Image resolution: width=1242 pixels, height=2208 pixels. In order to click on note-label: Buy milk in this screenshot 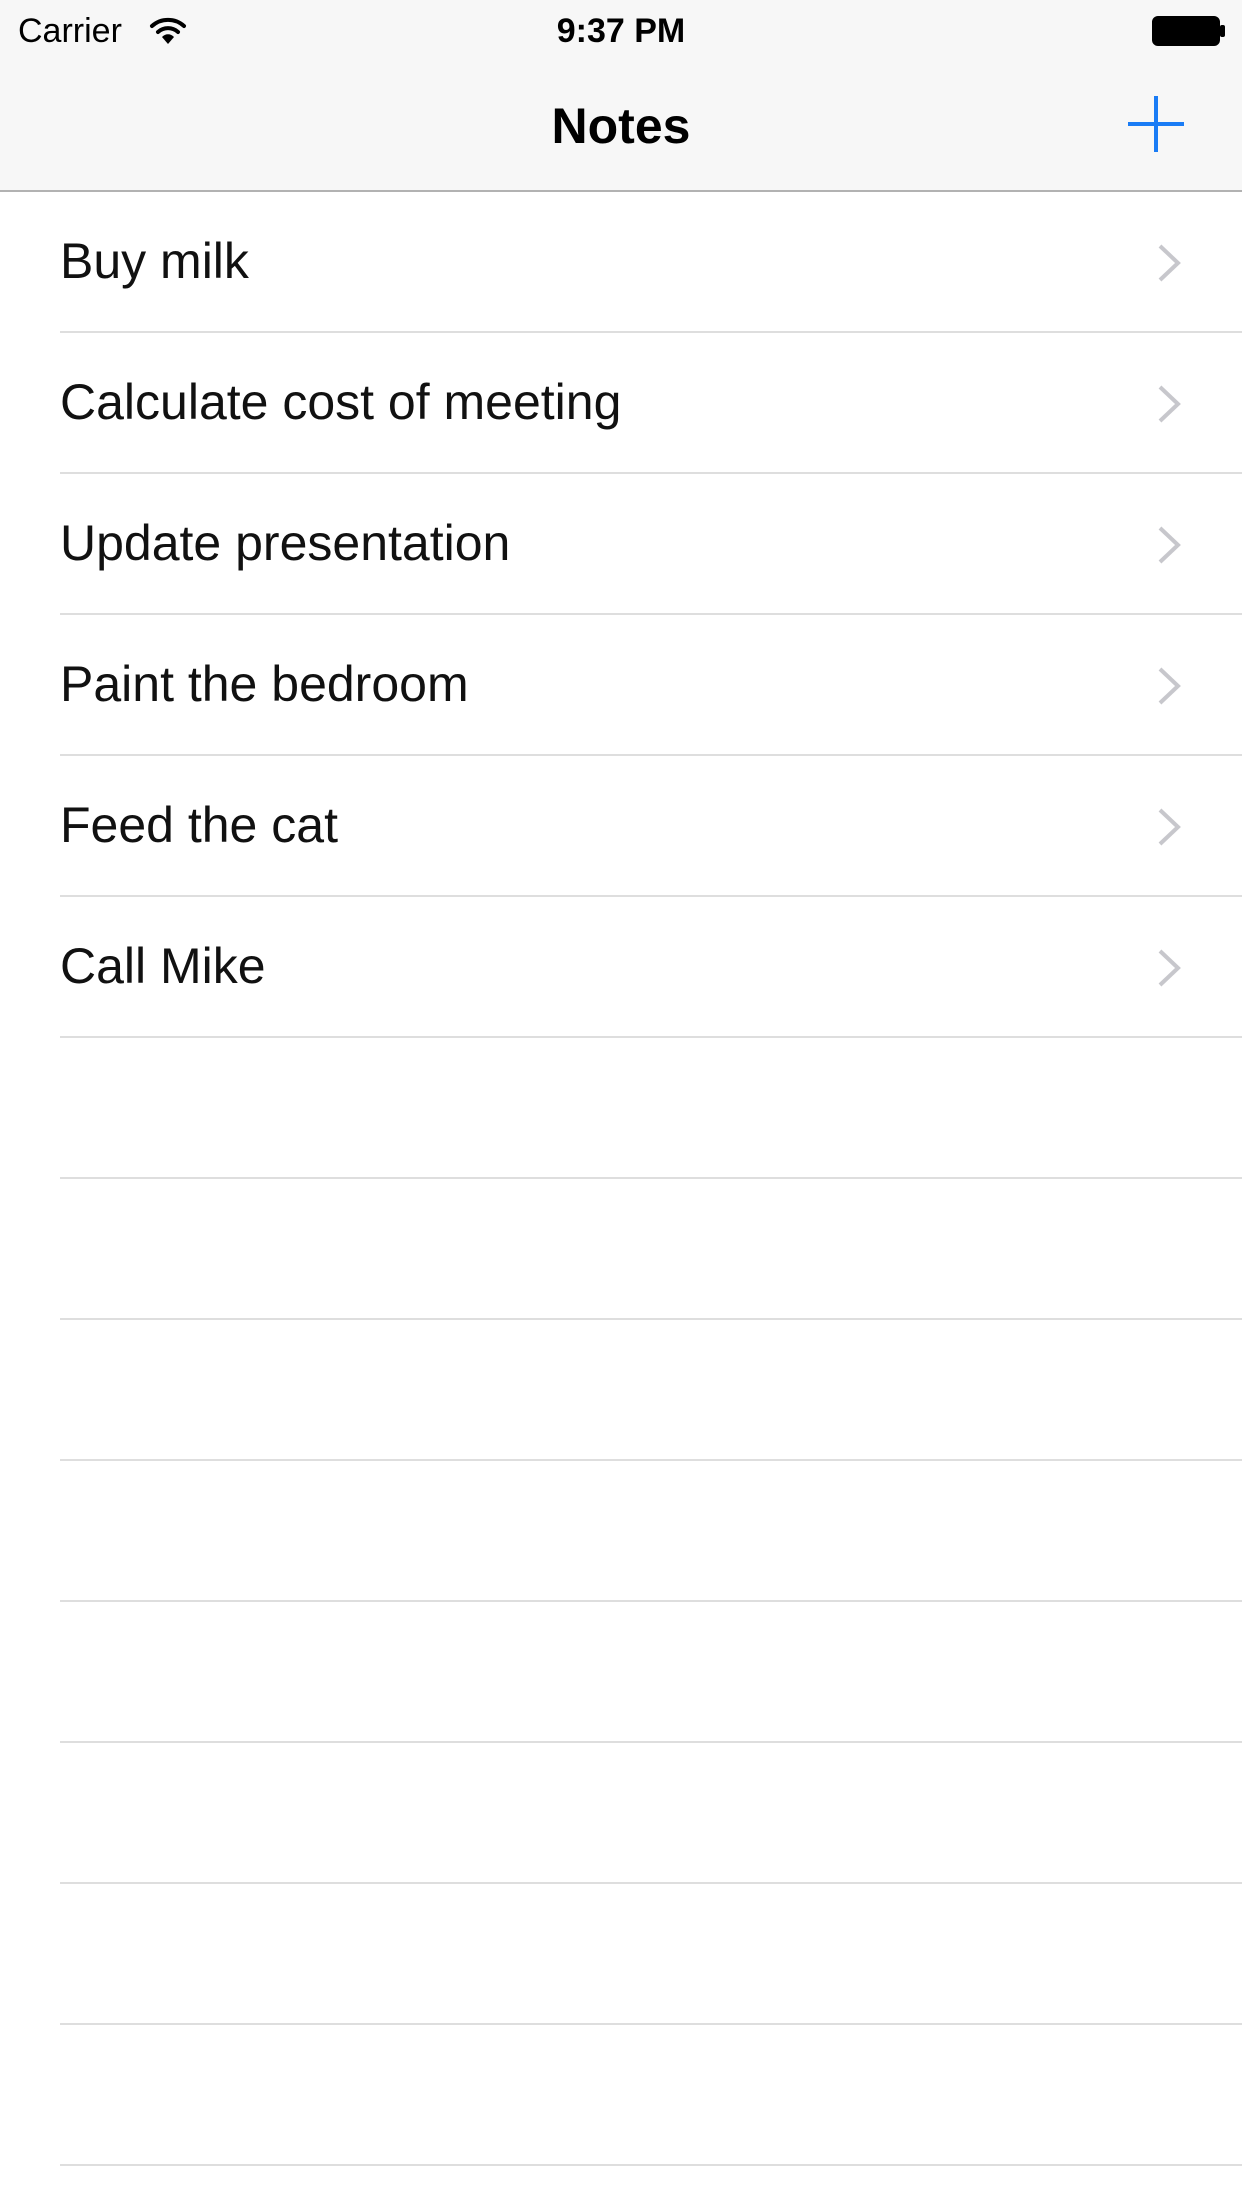, I will do `click(154, 261)`.